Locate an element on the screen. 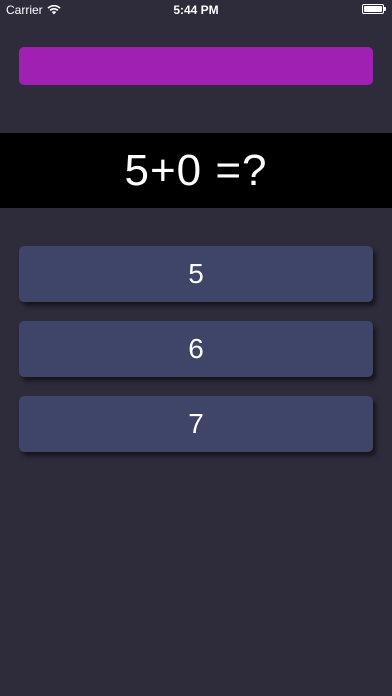 Image resolution: width=392 pixels, height=696 pixels. status-time: 5:44 PM is located at coordinates (196, 10).